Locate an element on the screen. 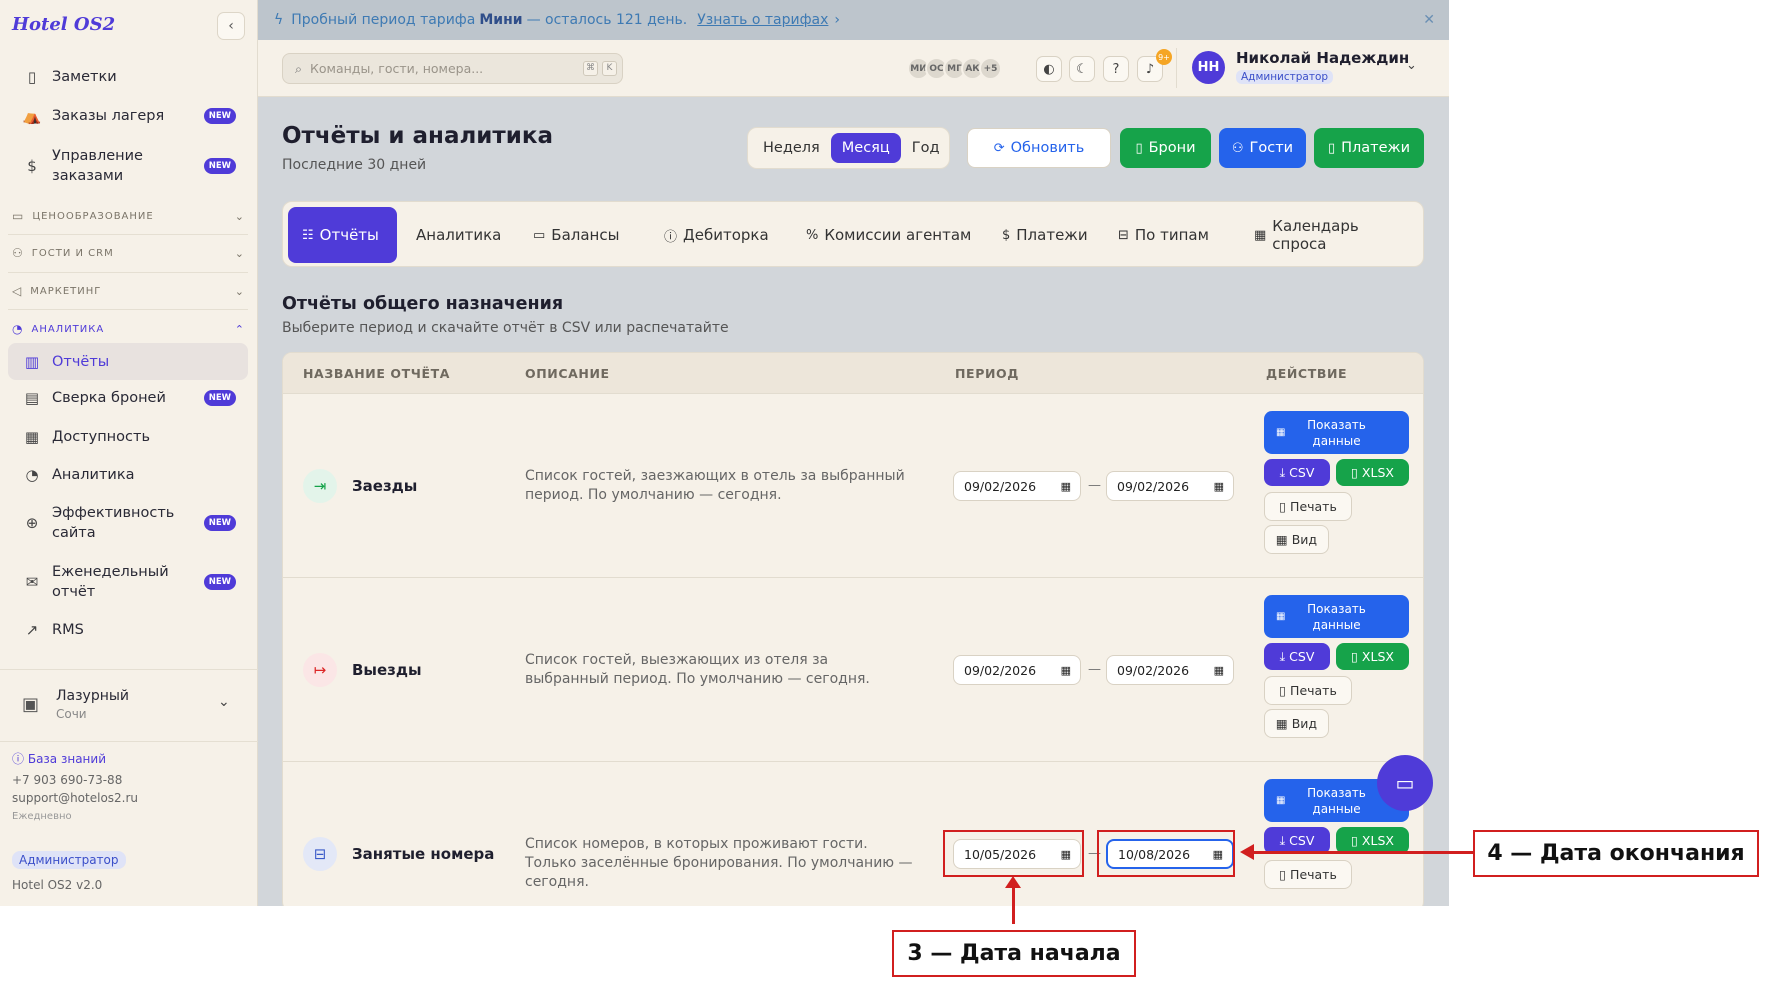  percent-icon: % is located at coordinates (812, 235).